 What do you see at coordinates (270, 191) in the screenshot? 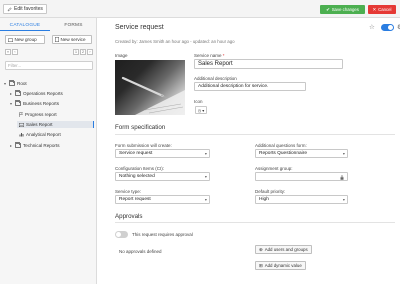
I see `default-priority-label: Default priority:` at bounding box center [270, 191].